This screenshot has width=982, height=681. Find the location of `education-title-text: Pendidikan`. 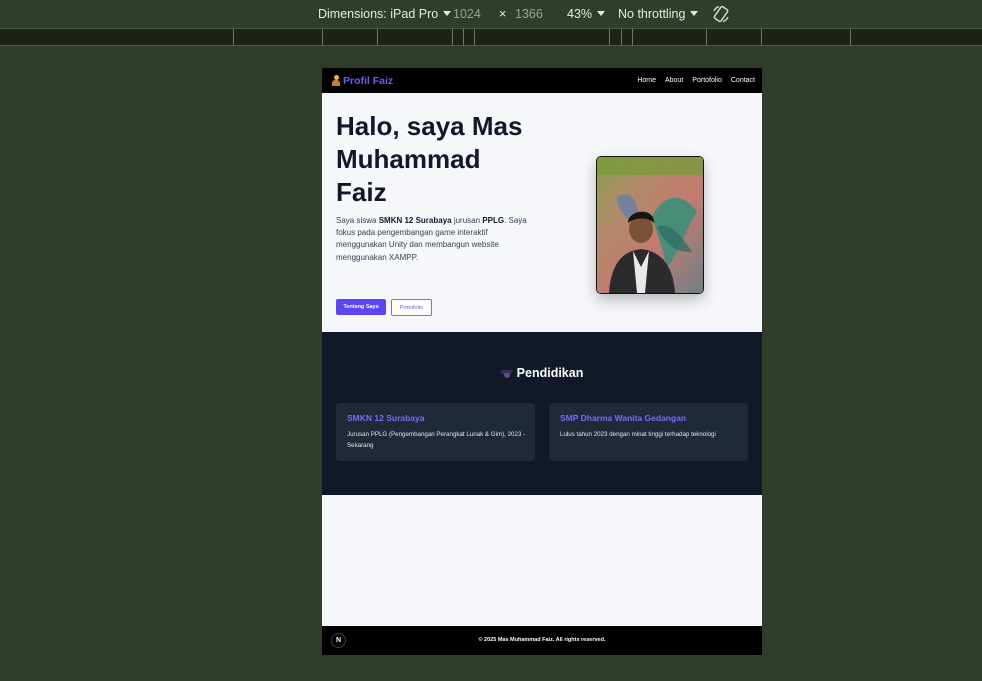

education-title-text: Pendidikan is located at coordinates (550, 373).